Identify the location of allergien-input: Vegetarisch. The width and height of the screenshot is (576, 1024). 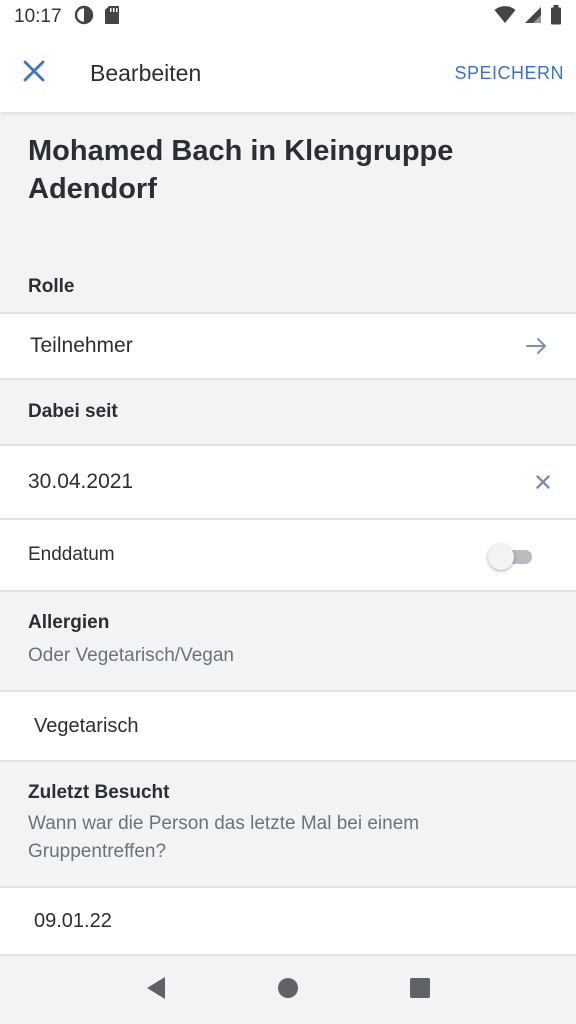
(288, 726).